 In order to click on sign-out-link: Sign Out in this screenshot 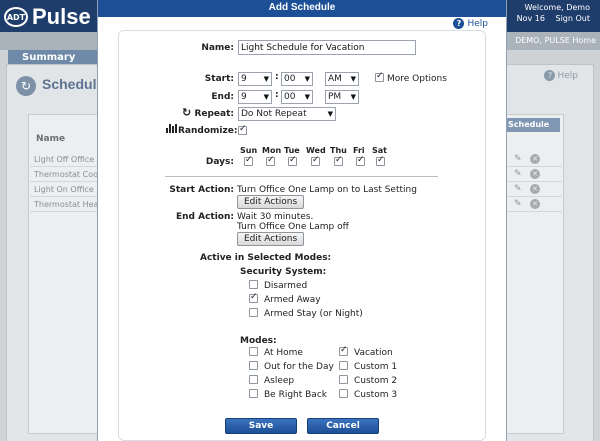, I will do `click(573, 18)`.